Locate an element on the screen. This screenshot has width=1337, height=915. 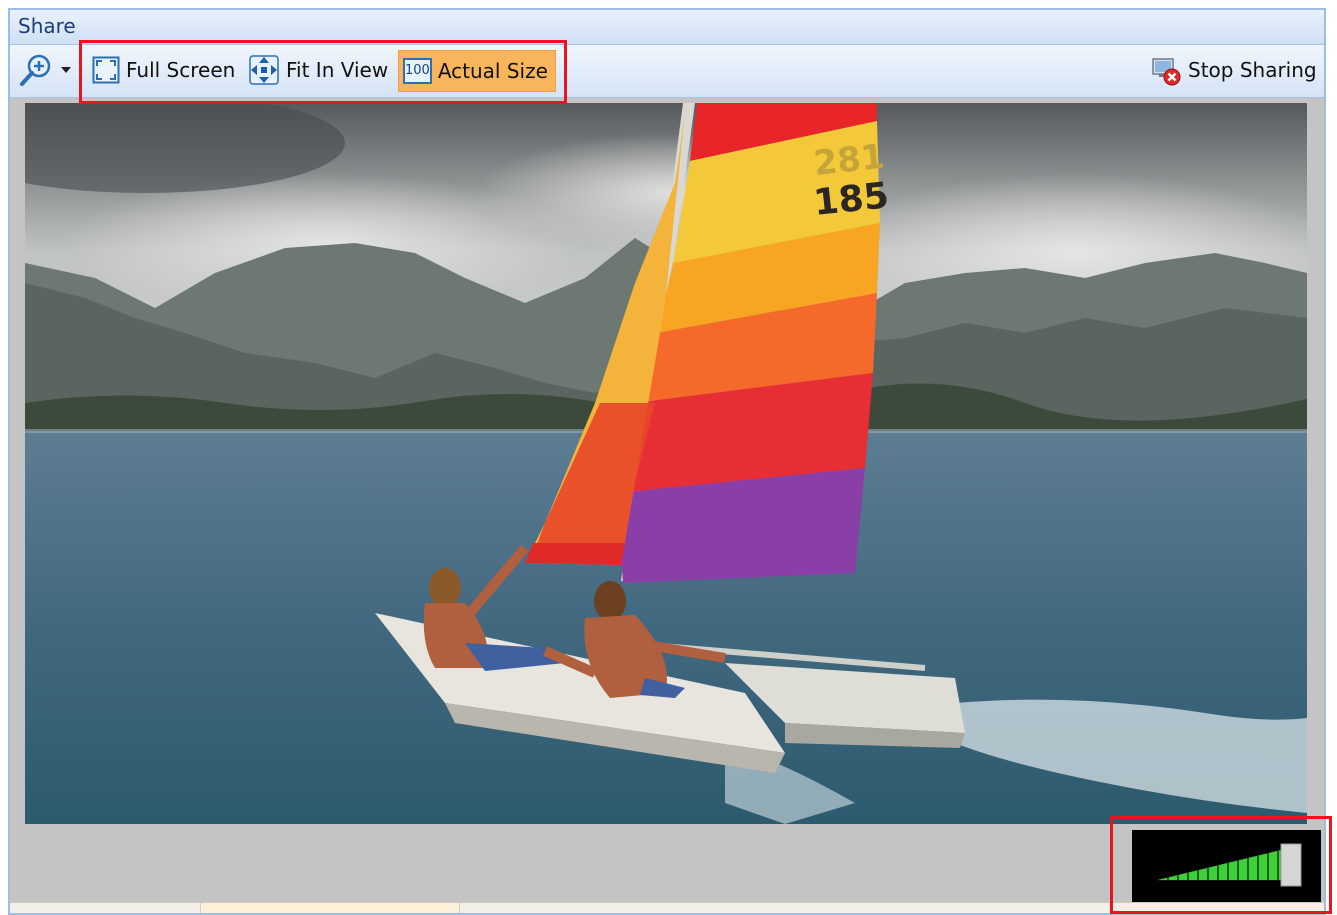
stop-sharing-icon is located at coordinates (1166, 72).